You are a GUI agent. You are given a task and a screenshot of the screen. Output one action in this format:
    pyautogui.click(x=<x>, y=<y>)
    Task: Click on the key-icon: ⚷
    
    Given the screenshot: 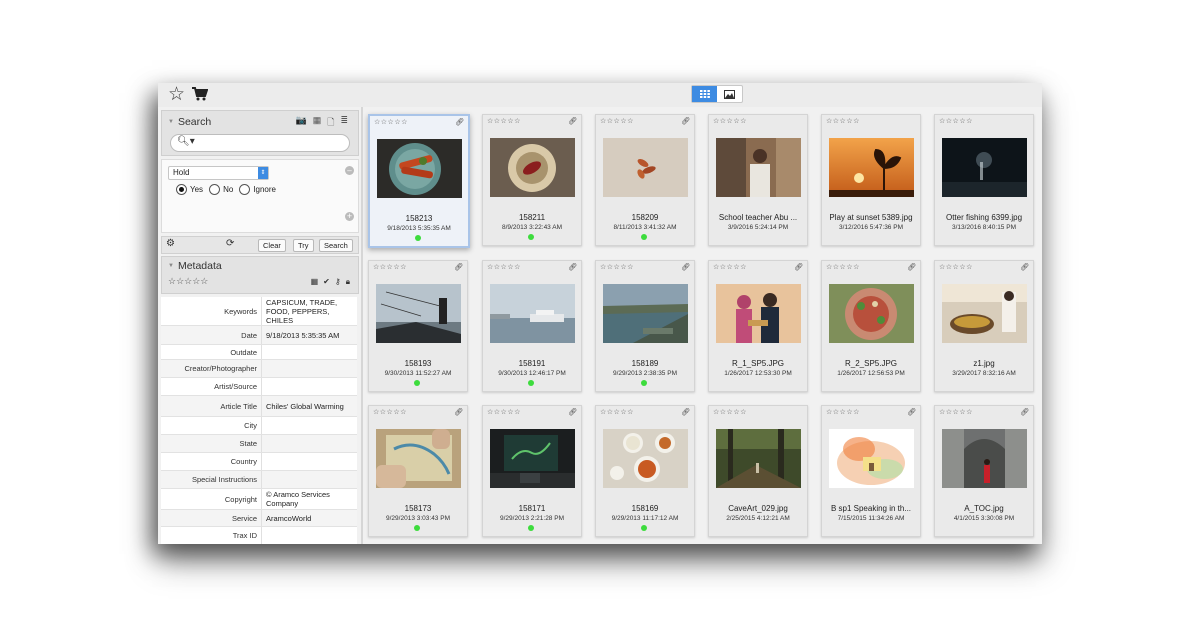 What is the action you would take?
    pyautogui.click(x=338, y=282)
    